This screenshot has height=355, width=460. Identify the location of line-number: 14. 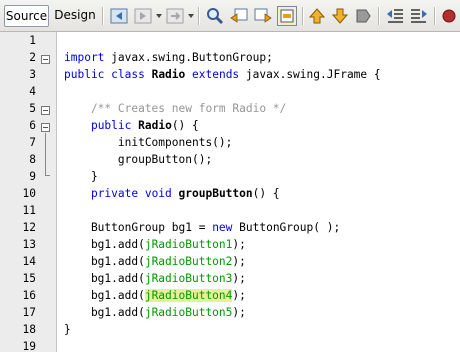
(29, 261).